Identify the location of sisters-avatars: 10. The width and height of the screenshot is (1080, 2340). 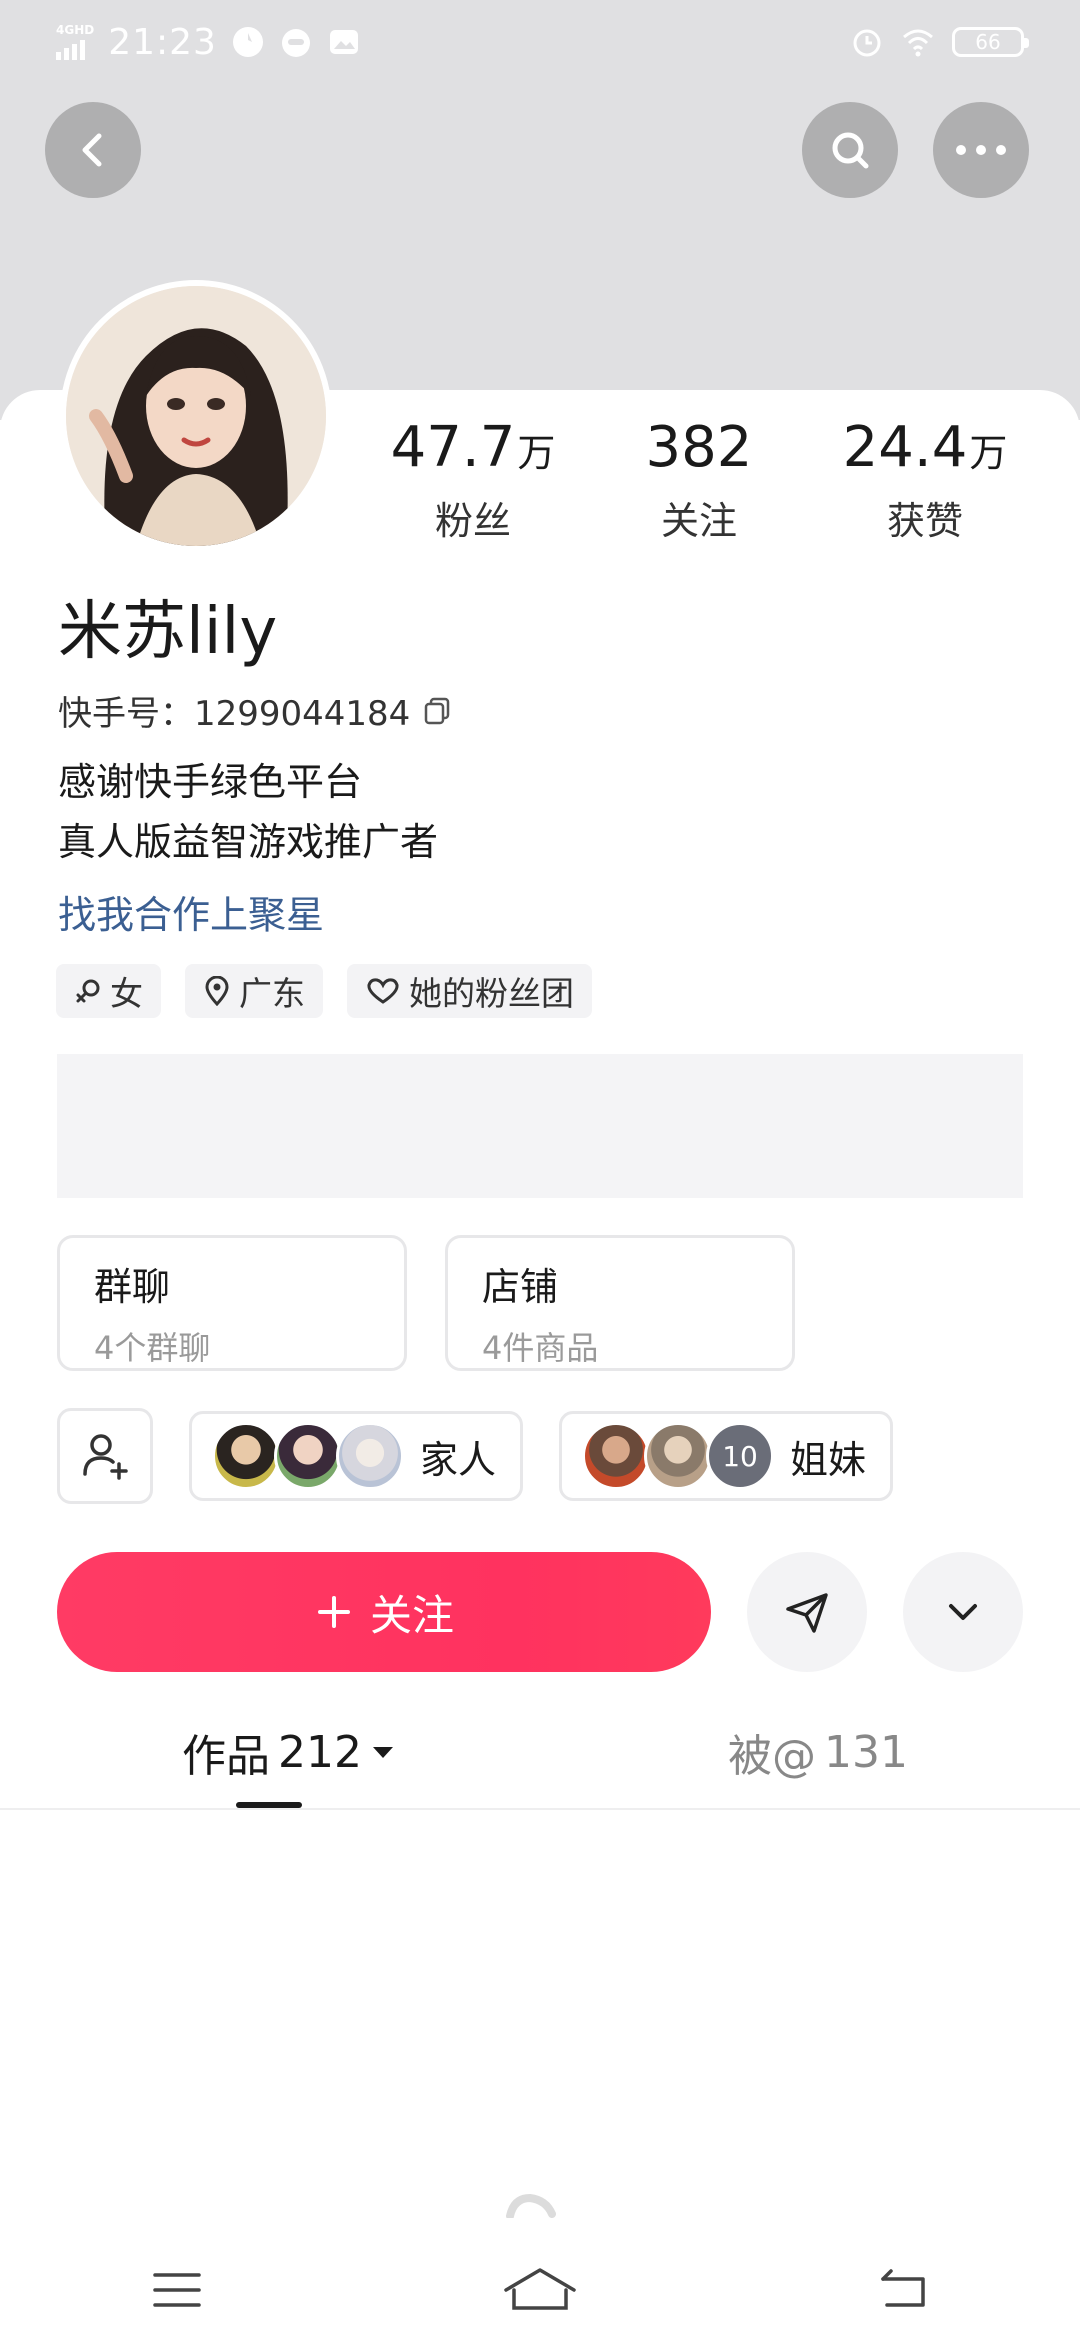
(678, 1456).